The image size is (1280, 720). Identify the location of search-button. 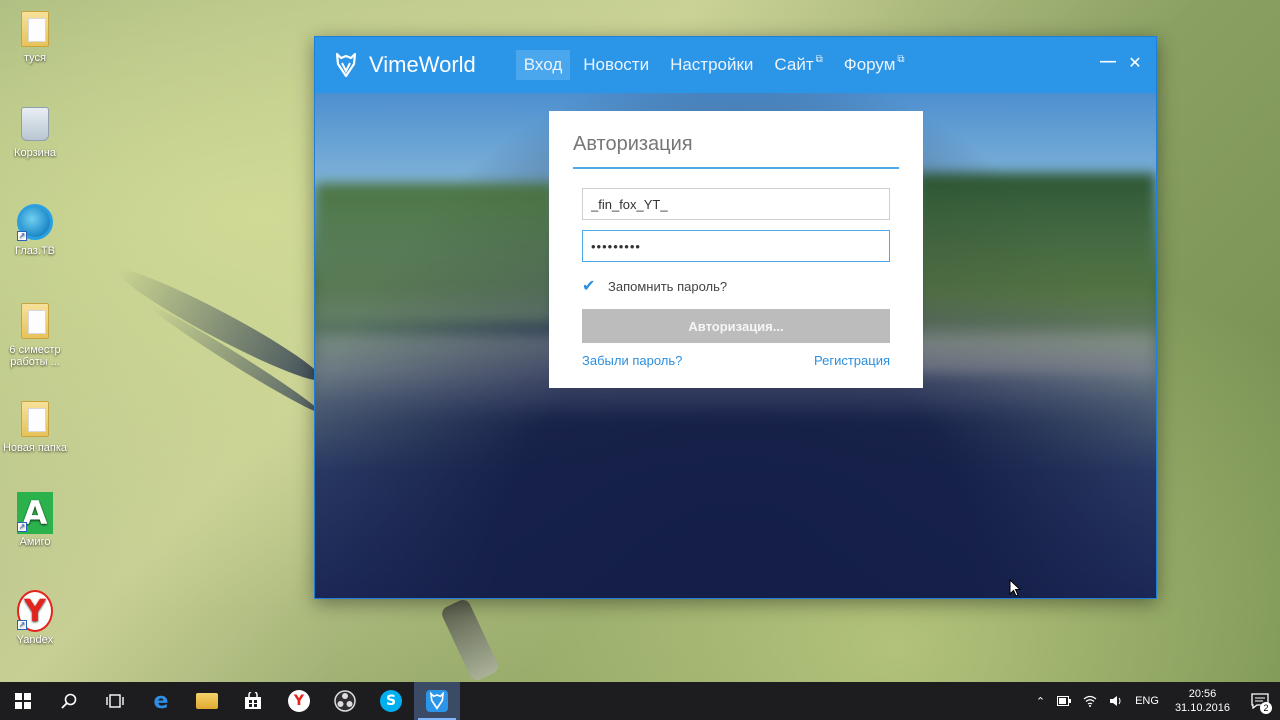
(69, 701).